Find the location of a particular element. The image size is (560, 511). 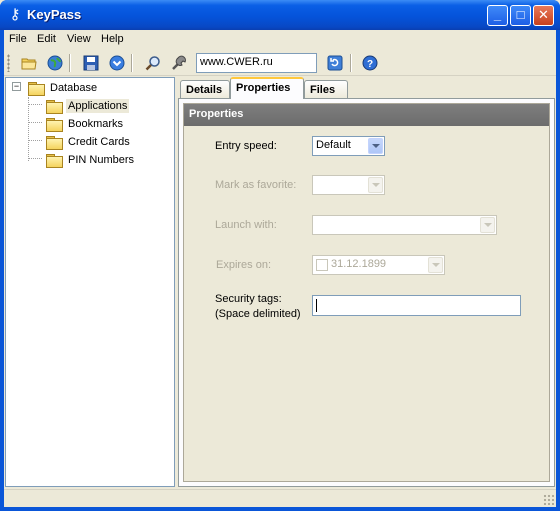

text-caret is located at coordinates (316, 305).